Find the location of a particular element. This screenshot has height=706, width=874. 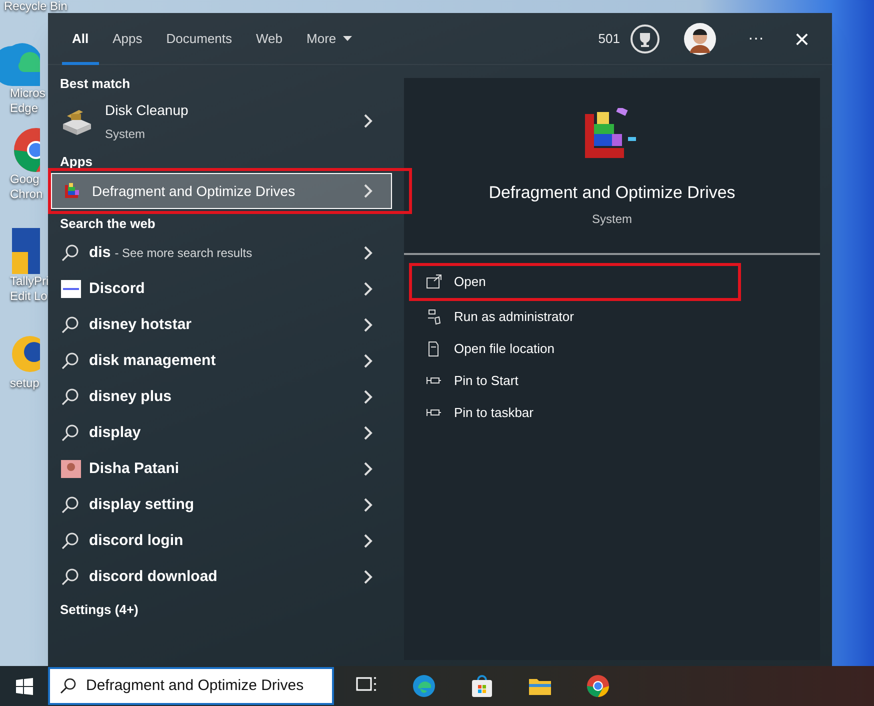

result-item: Disk Cleanup System is located at coordinates (220, 121).